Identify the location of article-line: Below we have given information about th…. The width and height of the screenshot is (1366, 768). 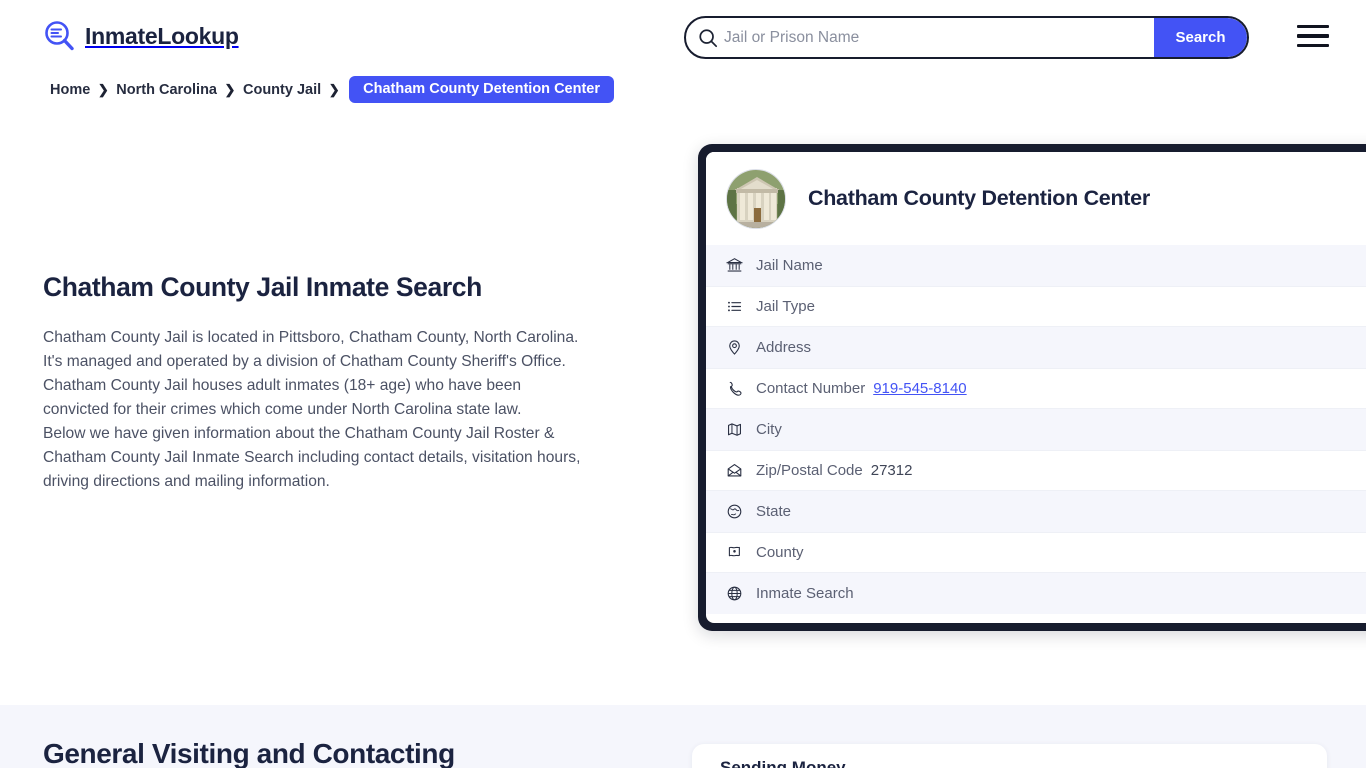
(299, 433).